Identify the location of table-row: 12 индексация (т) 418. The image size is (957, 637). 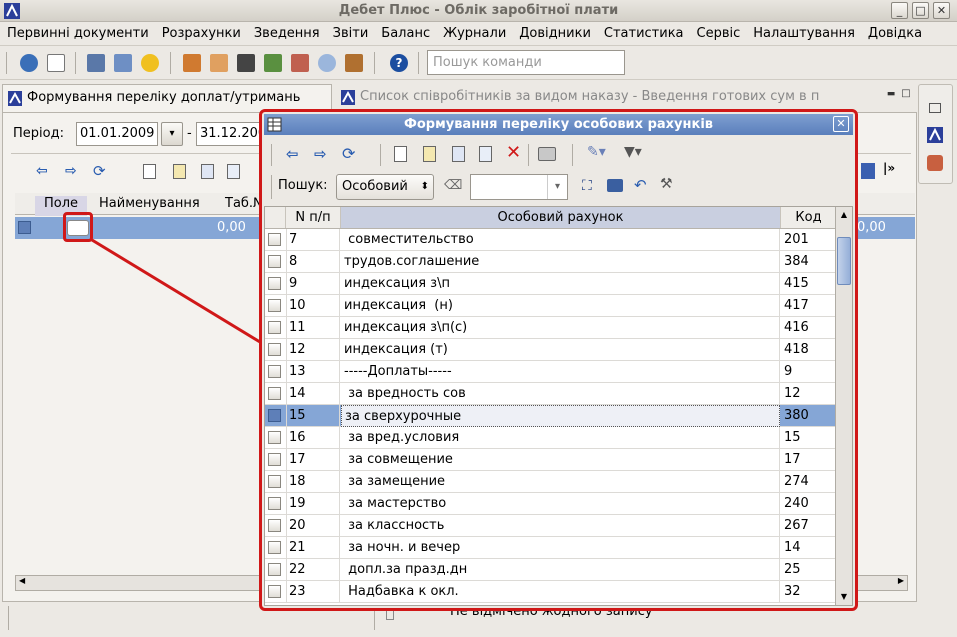
(550, 350).